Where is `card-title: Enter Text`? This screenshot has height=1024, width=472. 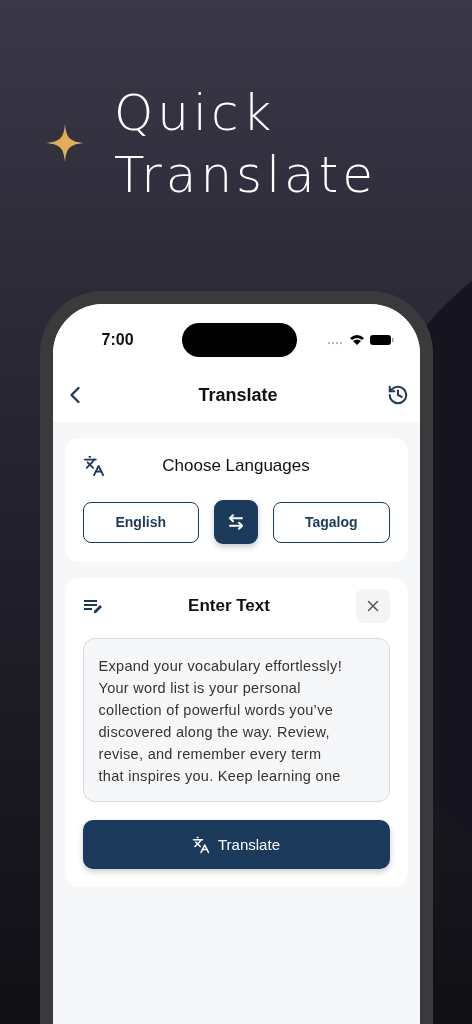
card-title: Enter Text is located at coordinates (229, 606).